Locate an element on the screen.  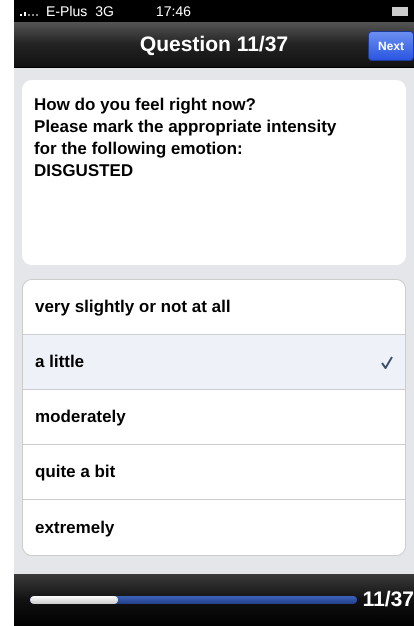
screen-title: Question 11/37 is located at coordinates (214, 45).